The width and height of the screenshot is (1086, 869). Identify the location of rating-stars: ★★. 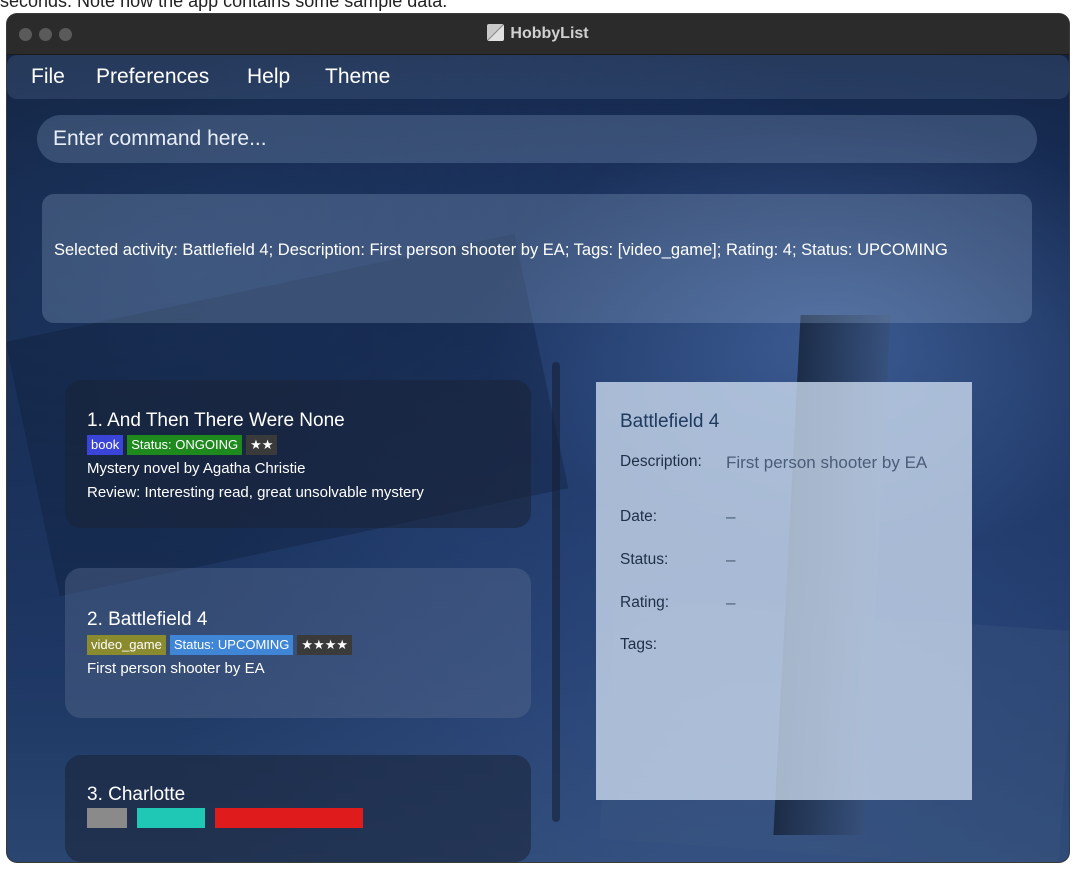
(262, 445).